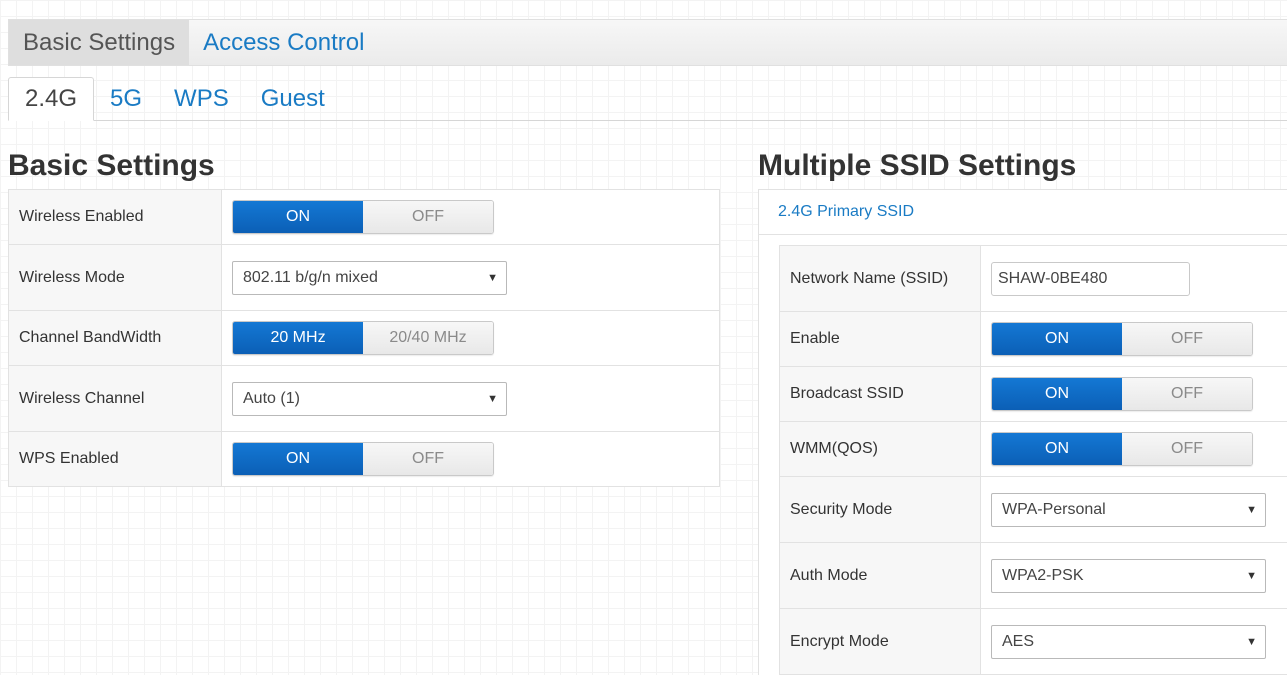 This screenshot has width=1287, height=675. What do you see at coordinates (428, 459) in the screenshot?
I see `wps-enabled-off-button: OFF` at bounding box center [428, 459].